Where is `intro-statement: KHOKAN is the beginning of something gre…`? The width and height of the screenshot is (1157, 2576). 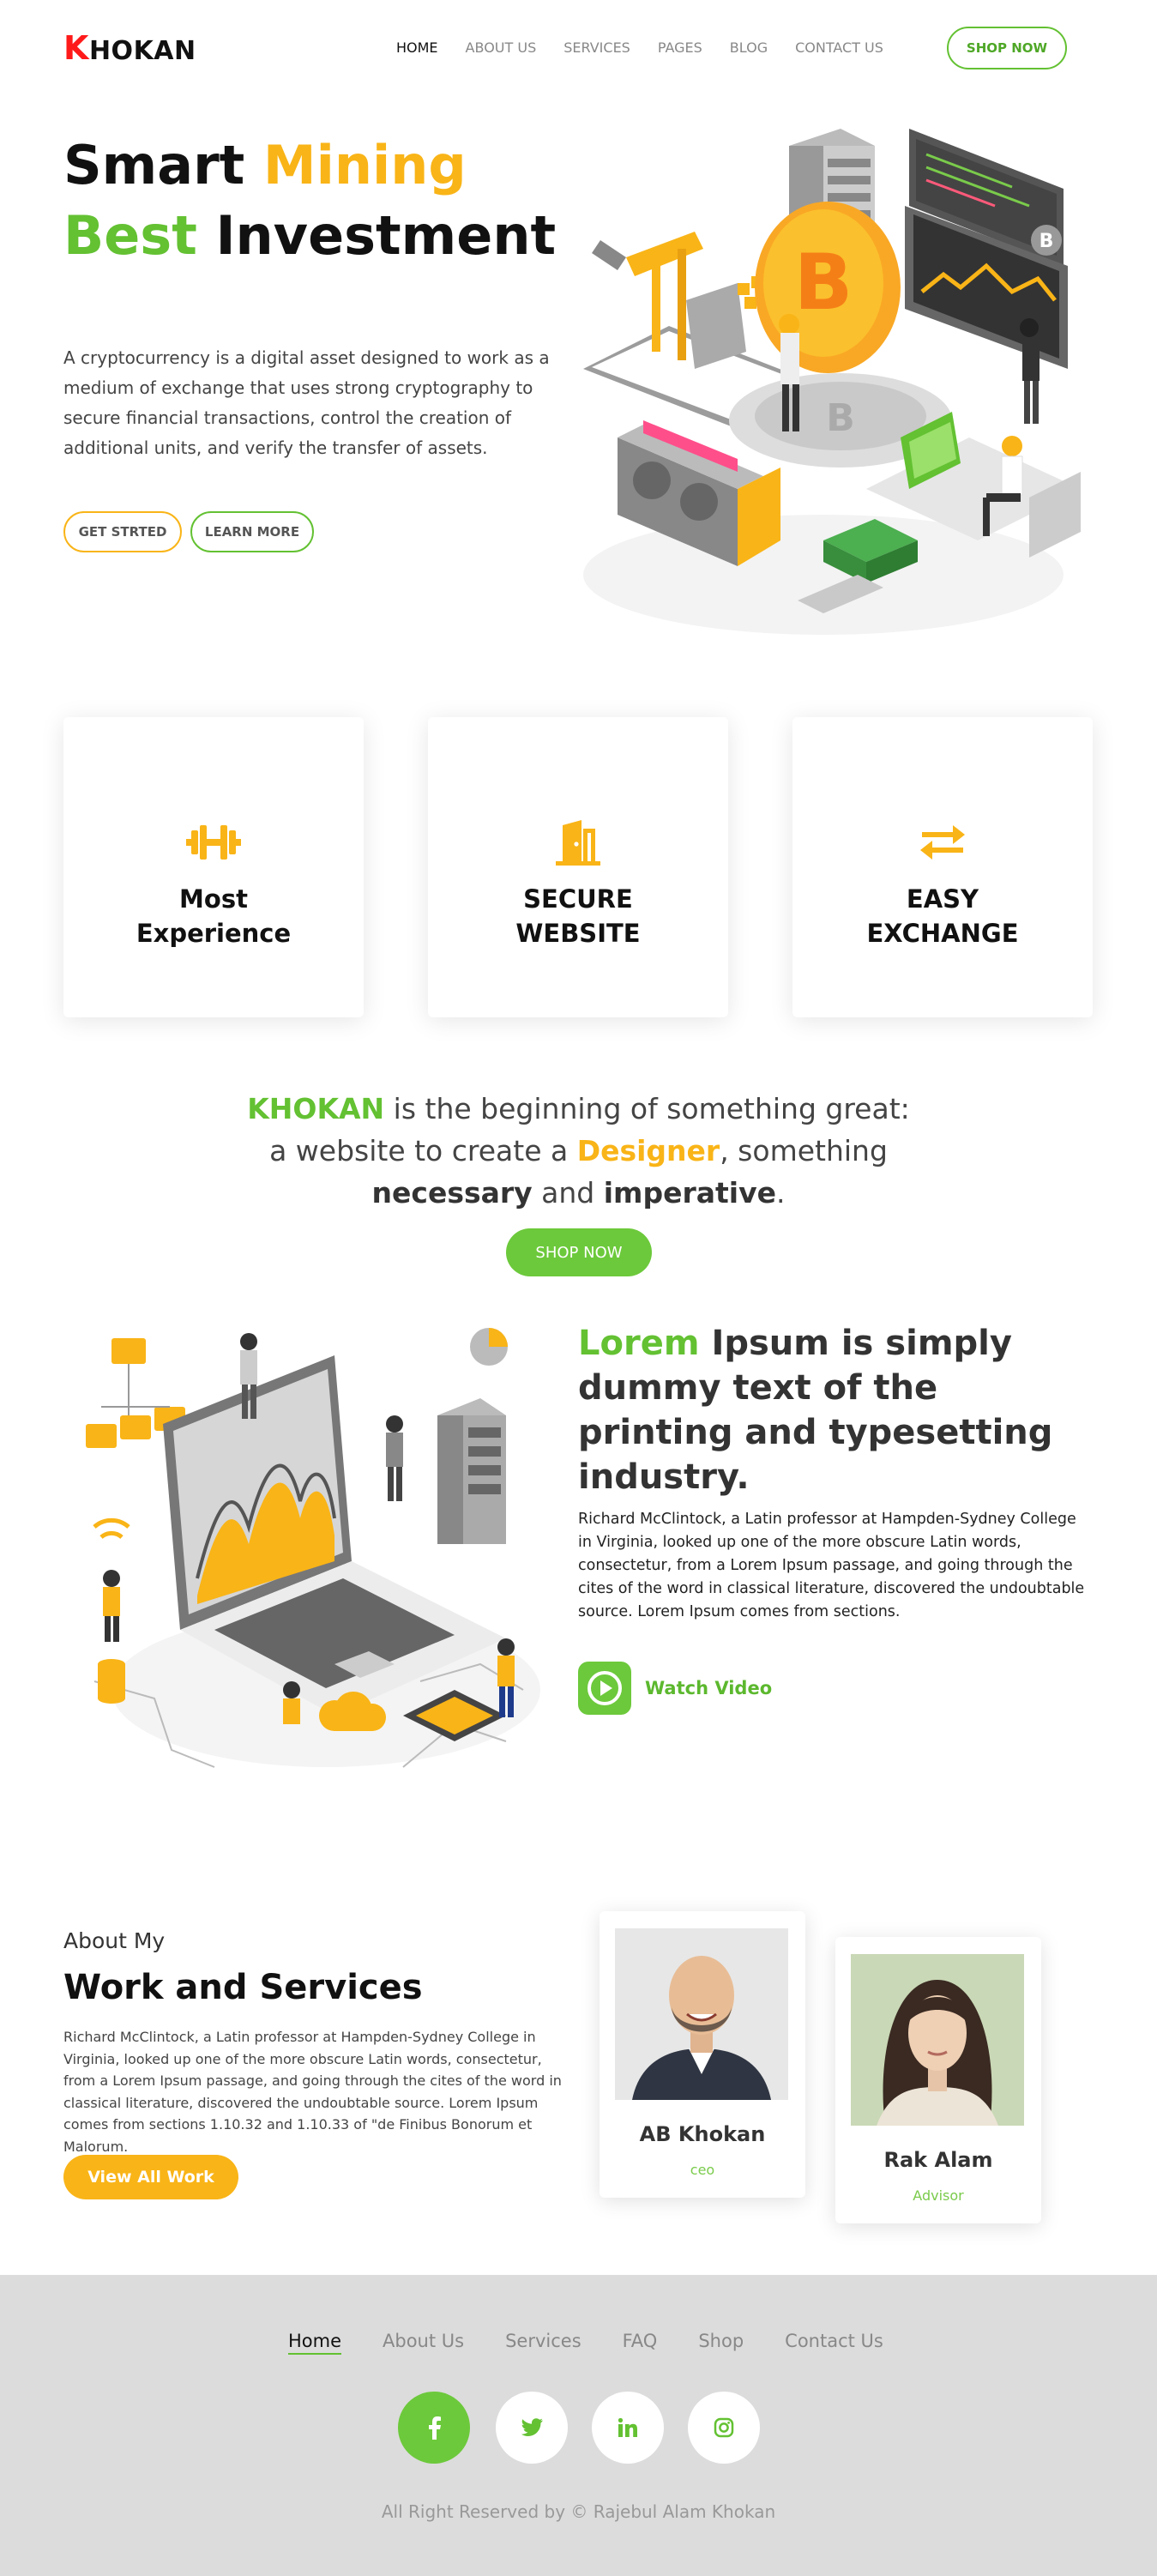 intro-statement: KHOKAN is the beginning of something gre… is located at coordinates (578, 1151).